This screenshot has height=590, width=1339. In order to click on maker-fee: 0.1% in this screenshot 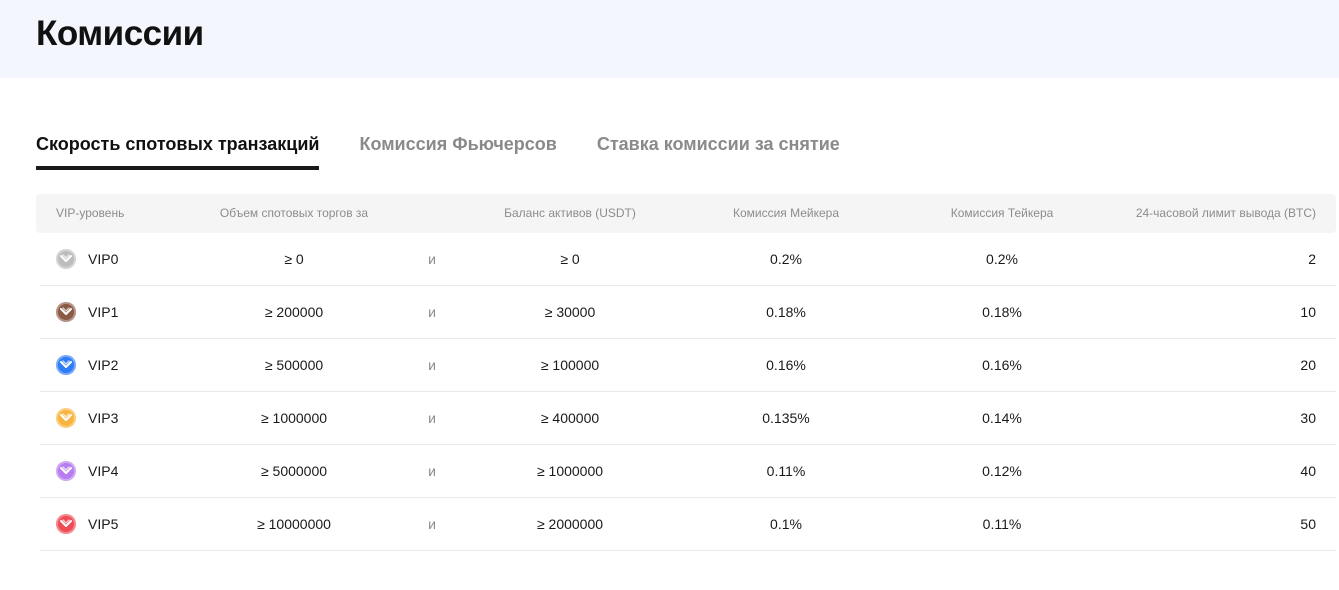, I will do `click(786, 524)`.